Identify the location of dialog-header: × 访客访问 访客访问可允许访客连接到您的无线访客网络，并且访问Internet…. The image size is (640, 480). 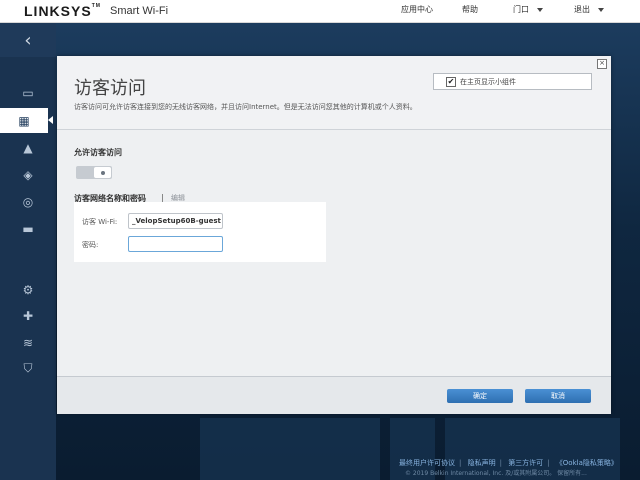
(334, 93).